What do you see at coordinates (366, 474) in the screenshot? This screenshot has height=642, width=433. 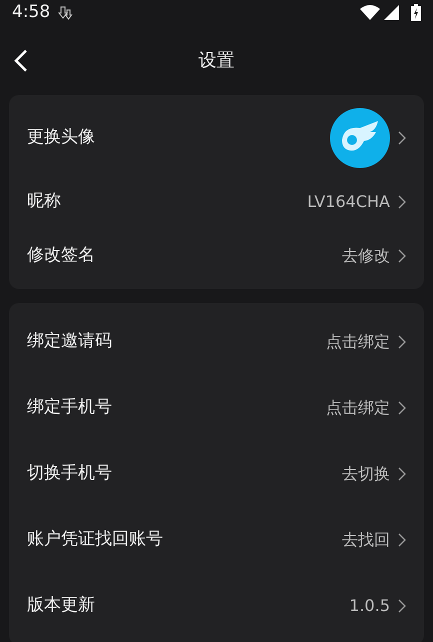 I see `row-value: 去切换` at bounding box center [366, 474].